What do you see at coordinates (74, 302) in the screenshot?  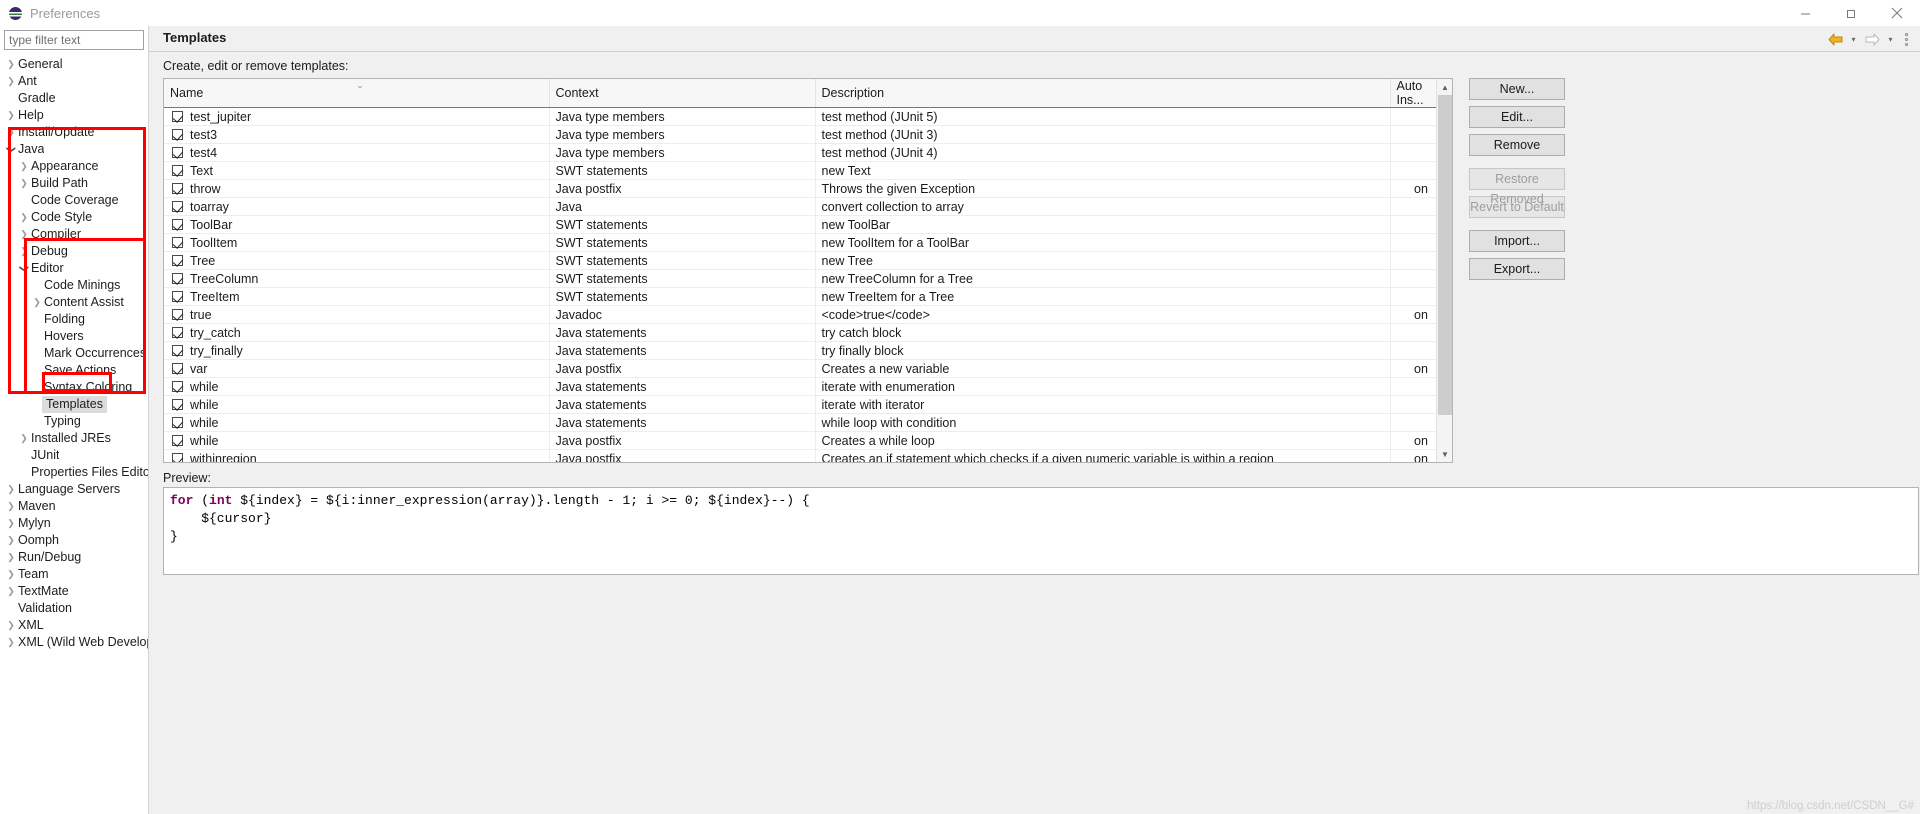 I see `sidebar-item-content-assist: ❯ Content Assist` at bounding box center [74, 302].